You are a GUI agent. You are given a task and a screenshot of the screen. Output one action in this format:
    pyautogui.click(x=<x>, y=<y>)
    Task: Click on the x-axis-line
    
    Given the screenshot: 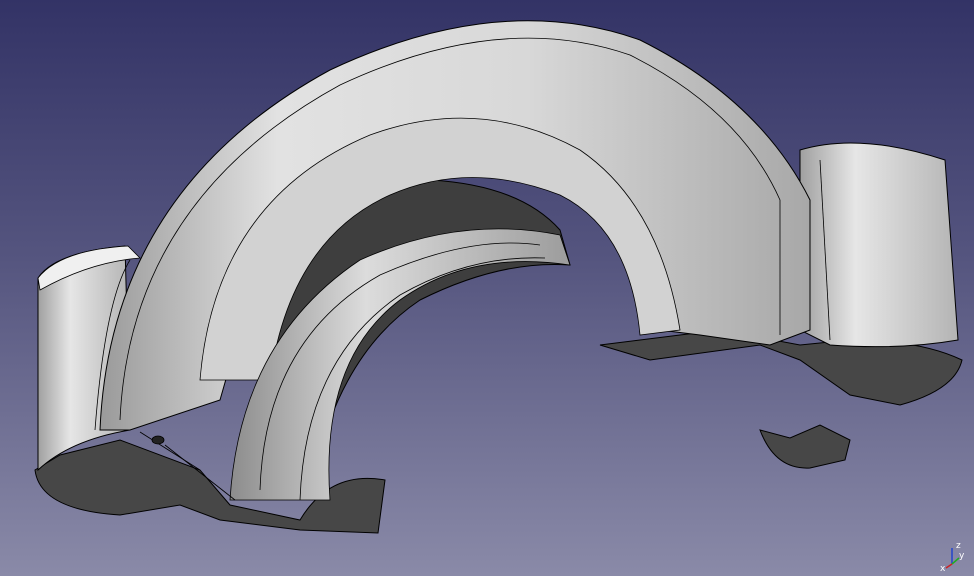 What is the action you would take?
    pyautogui.click(x=949, y=566)
    